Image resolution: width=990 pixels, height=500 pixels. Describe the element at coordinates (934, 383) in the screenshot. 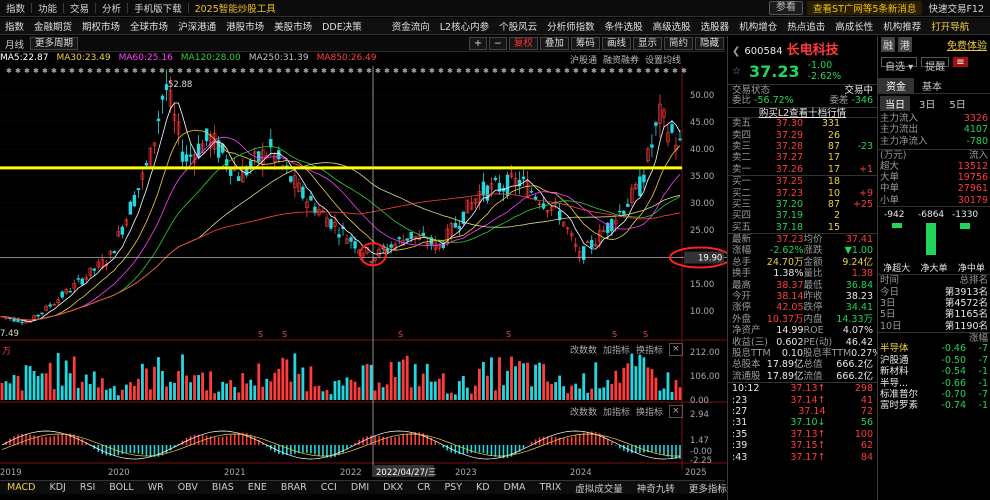

I see `sector-row: 半导... -0.66 -1` at that location.